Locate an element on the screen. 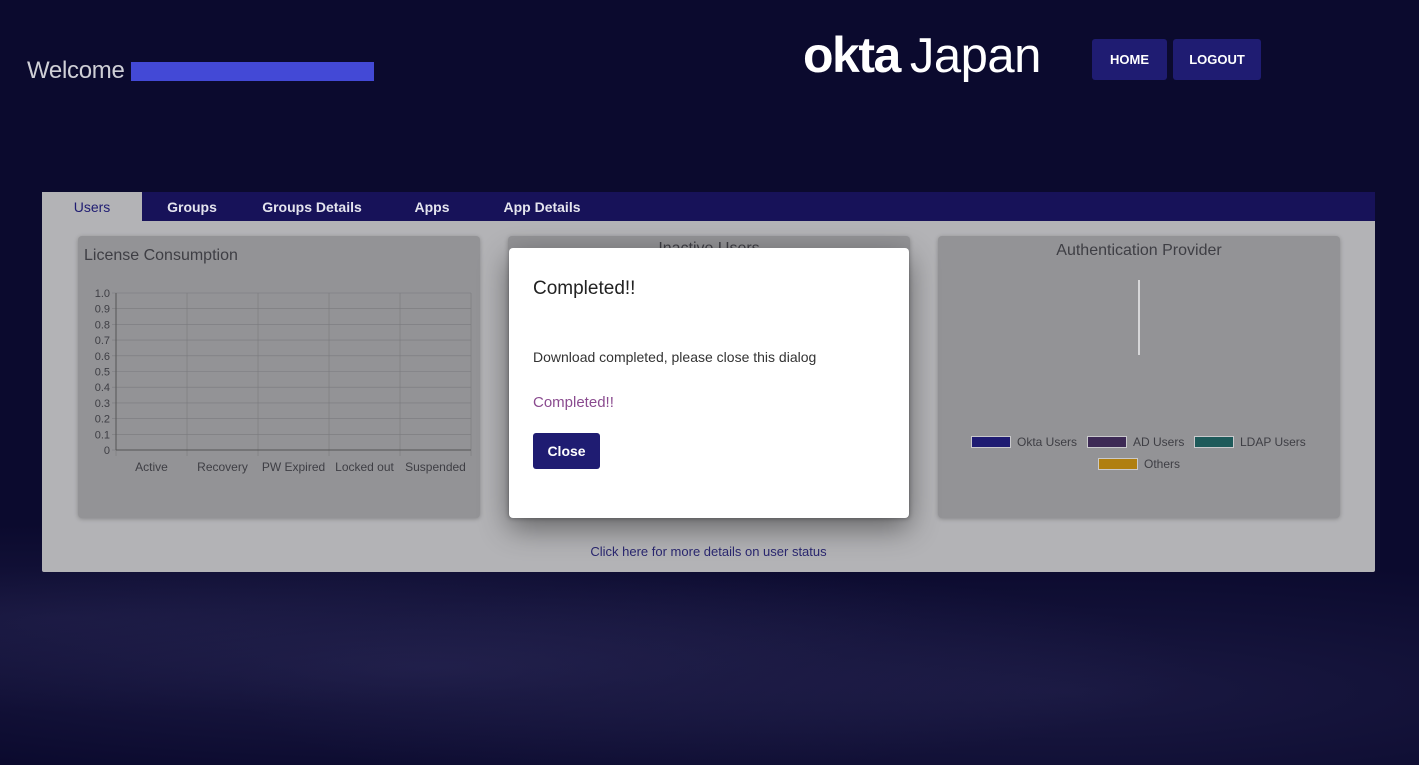 The width and height of the screenshot is (1419, 765). legend-others: Others is located at coordinates (1139, 464).